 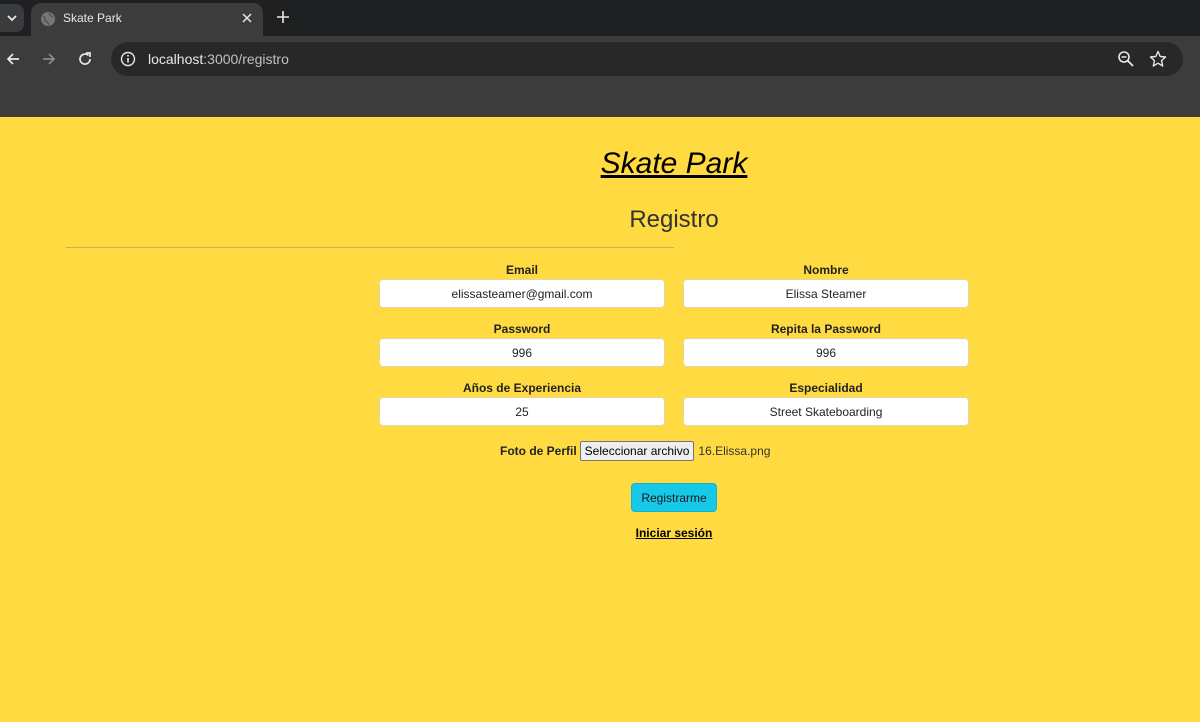 I want to click on login-link-text: Iniciar sesión, so click(x=674, y=533).